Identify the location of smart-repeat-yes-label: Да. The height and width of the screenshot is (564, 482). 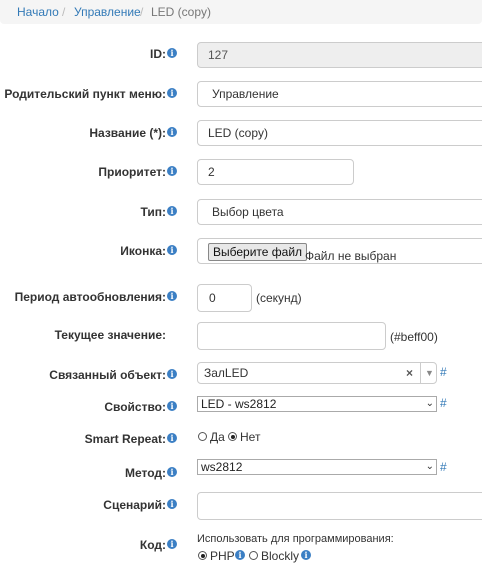
(217, 437).